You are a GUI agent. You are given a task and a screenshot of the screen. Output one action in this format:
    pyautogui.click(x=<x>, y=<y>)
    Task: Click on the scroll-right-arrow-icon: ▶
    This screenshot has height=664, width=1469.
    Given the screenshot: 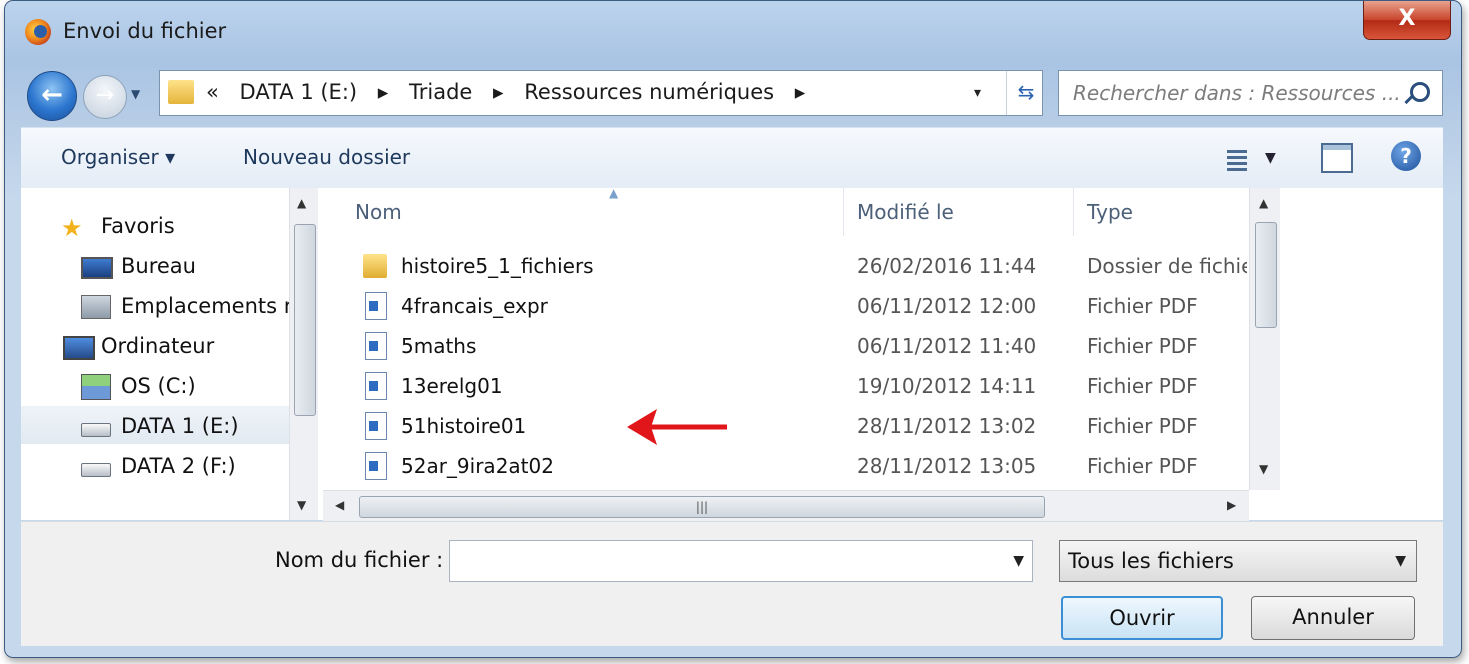 What is the action you would take?
    pyautogui.click(x=1231, y=505)
    